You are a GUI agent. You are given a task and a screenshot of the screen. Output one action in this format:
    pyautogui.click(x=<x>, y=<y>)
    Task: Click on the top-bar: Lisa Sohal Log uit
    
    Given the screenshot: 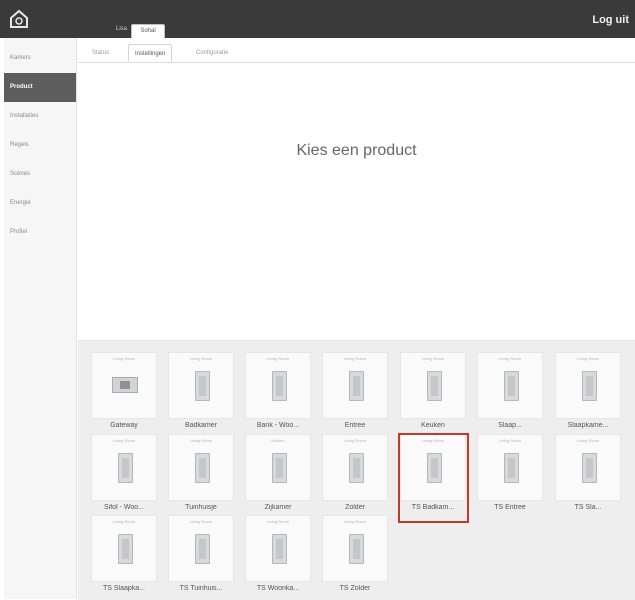 What is the action you would take?
    pyautogui.click(x=317, y=19)
    